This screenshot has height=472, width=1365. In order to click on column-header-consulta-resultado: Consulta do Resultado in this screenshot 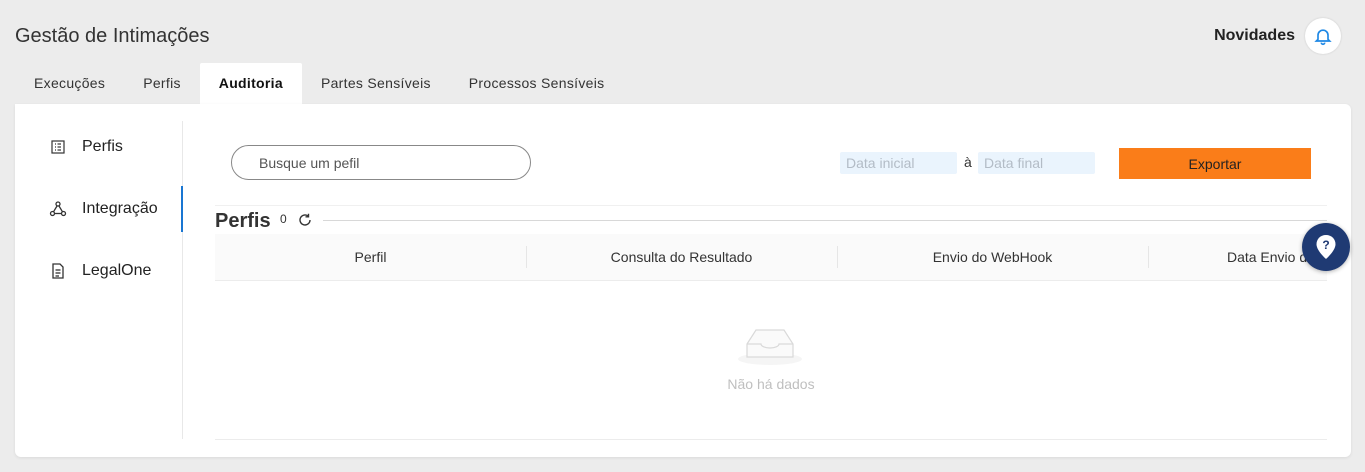, I will do `click(681, 257)`.